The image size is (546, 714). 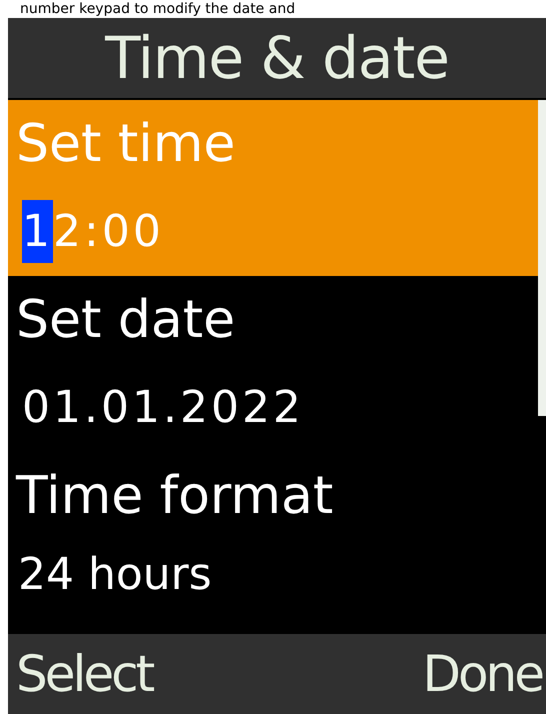 I want to click on screen-title: Time & date, so click(x=277, y=58).